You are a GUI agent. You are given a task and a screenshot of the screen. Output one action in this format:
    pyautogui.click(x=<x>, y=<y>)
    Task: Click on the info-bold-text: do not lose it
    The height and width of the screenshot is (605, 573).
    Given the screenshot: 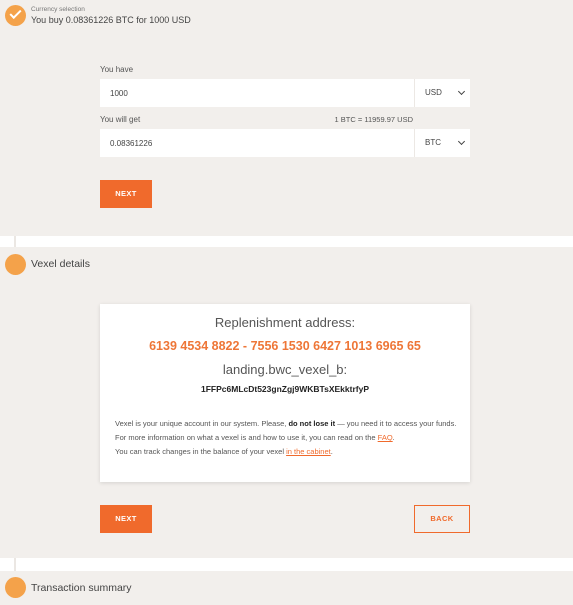 What is the action you would take?
    pyautogui.click(x=312, y=423)
    